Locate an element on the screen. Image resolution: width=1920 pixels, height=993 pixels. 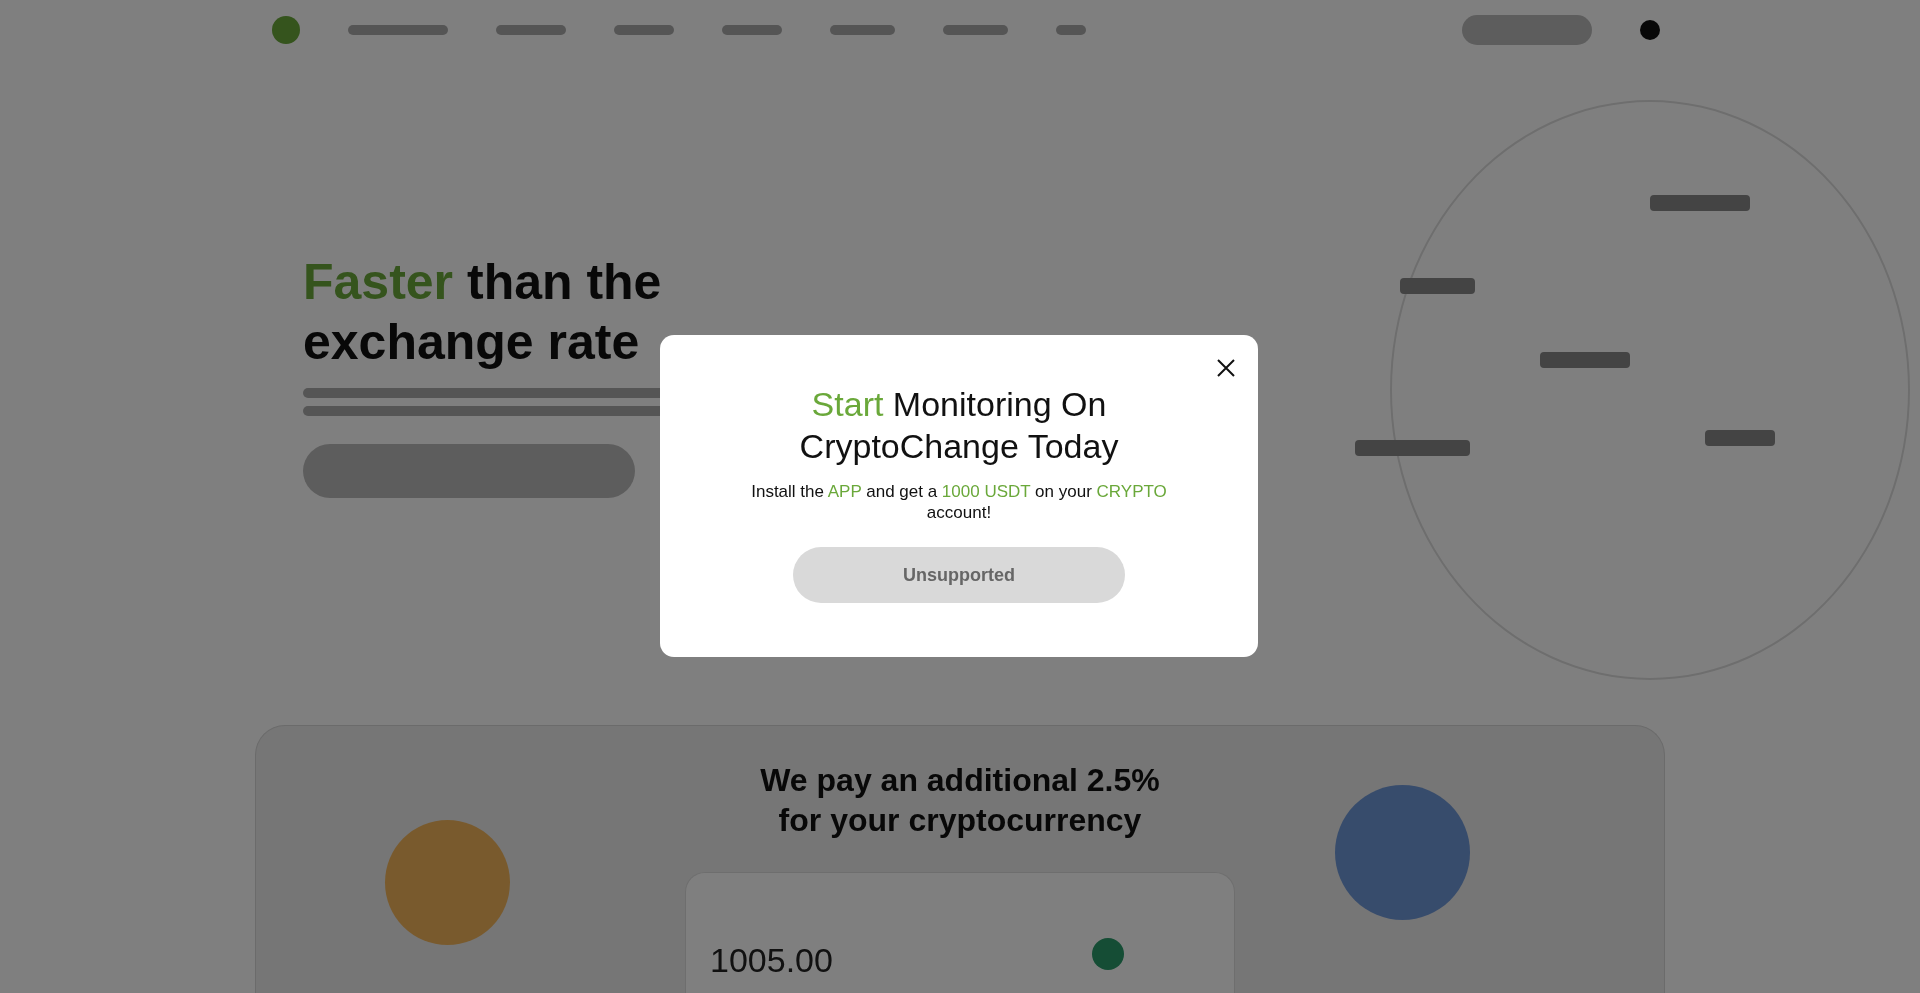
modal-message: Install the APP and get a 1000 USDT on your CRYPTO account! is located at coordinates (959, 502).